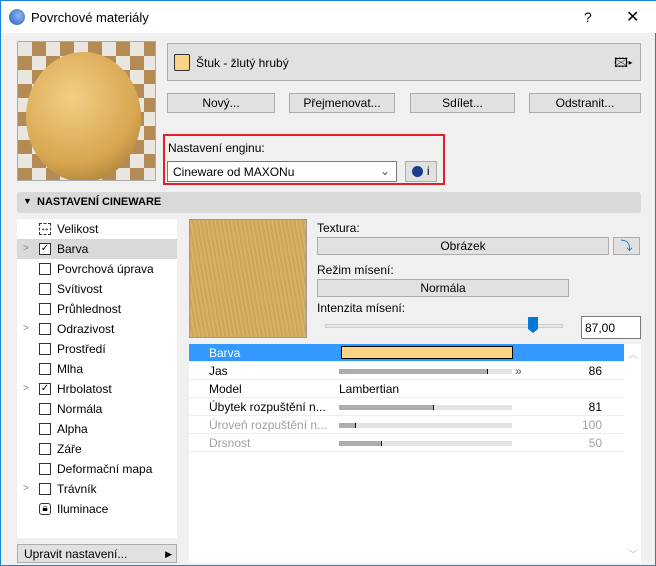 This screenshot has width=656, height=566. Describe the element at coordinates (97, 509) in the screenshot. I see `channel-item: 🔒︎ Iluminace` at that location.